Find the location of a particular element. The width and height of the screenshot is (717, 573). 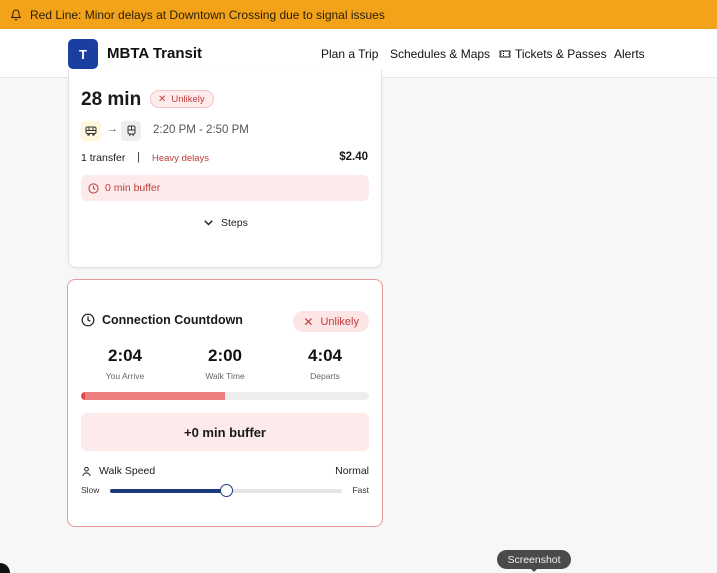

trip-status-label: Unlikely is located at coordinates (188, 99).